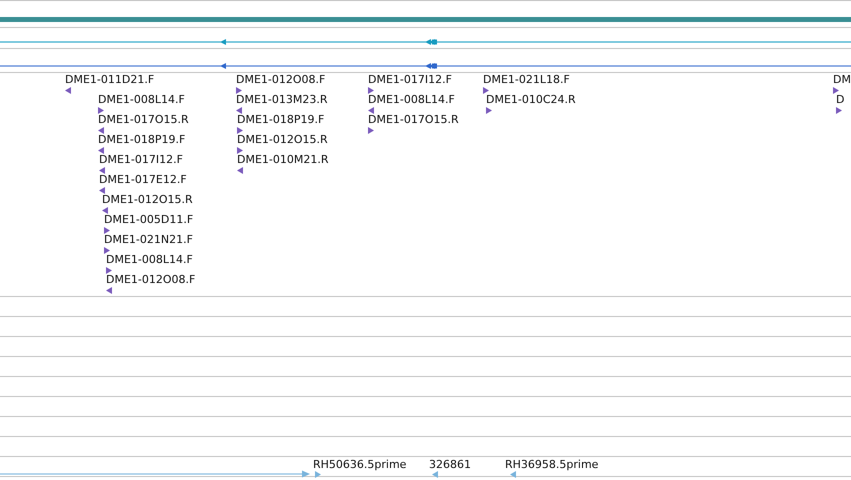  What do you see at coordinates (283, 159) in the screenshot?
I see `clone-label: DME1-010M21.R` at bounding box center [283, 159].